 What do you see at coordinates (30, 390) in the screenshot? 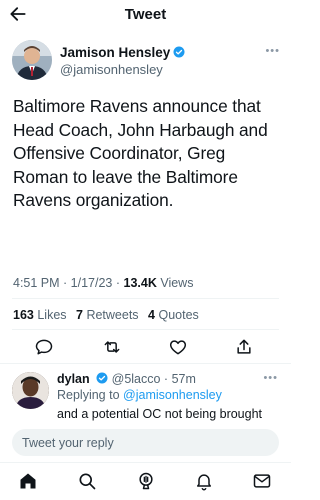
I see `reply-avatar` at bounding box center [30, 390].